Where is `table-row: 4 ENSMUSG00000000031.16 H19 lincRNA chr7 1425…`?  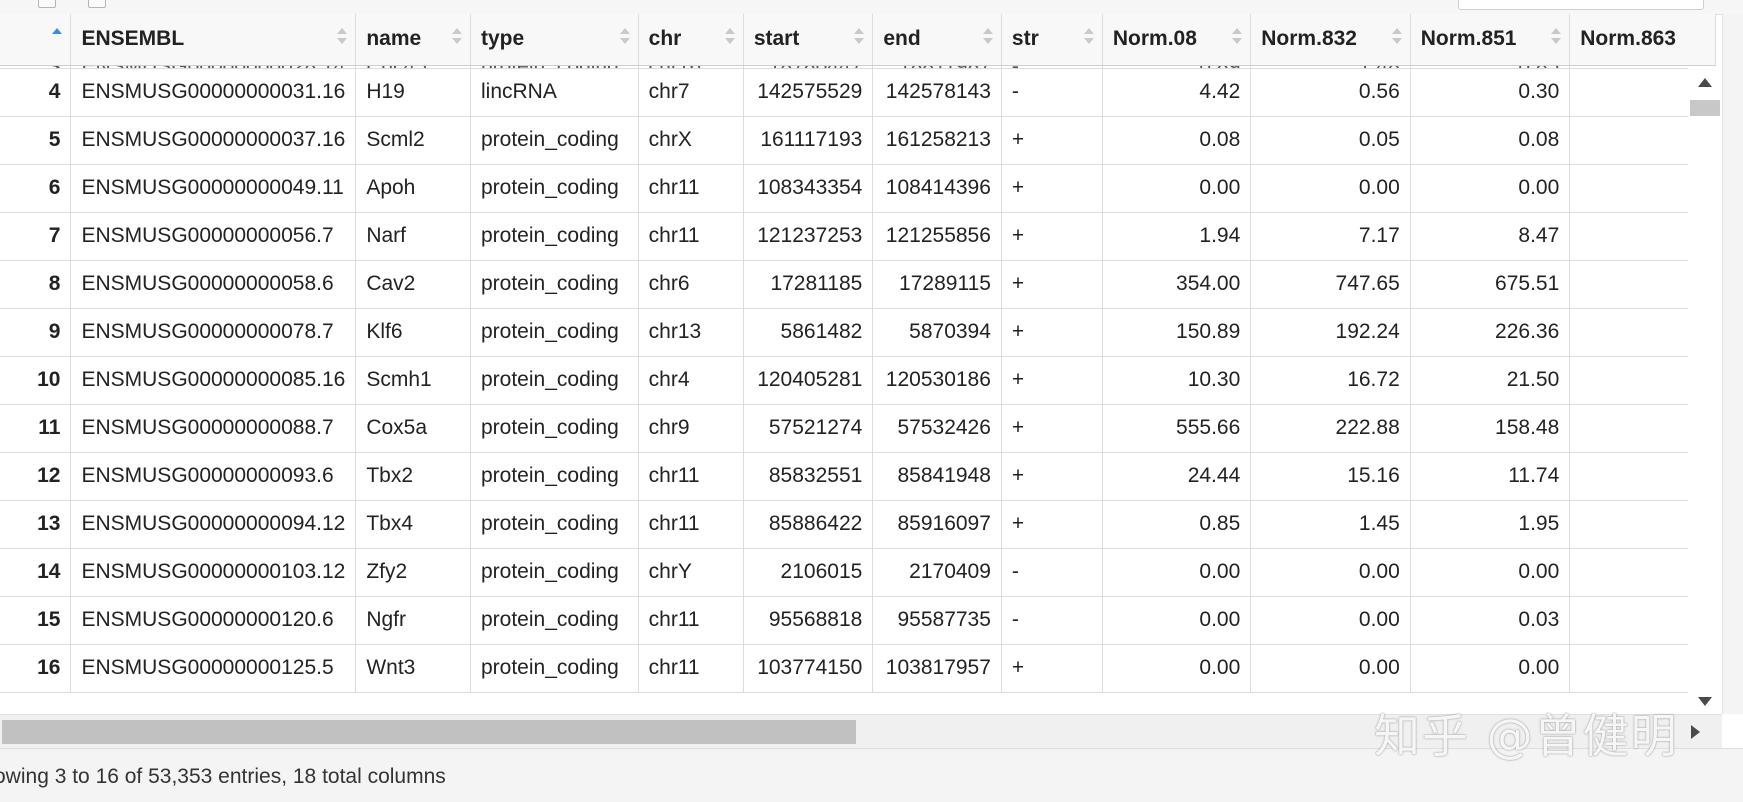 table-row: 4 ENSMUSG00000000031.16 H19 lincRNA chr7 1425… is located at coordinates (858, 92).